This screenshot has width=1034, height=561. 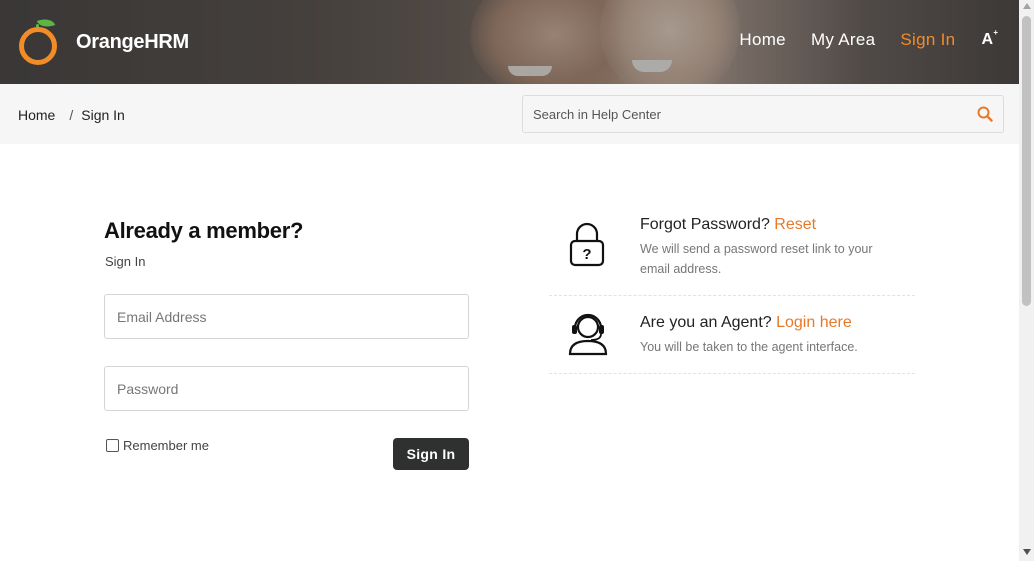 I want to click on login-title: Already a member?, so click(x=204, y=230).